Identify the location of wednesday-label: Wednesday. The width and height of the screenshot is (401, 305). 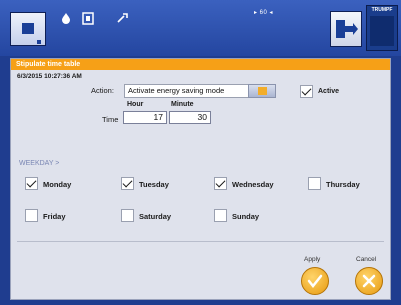
(253, 184).